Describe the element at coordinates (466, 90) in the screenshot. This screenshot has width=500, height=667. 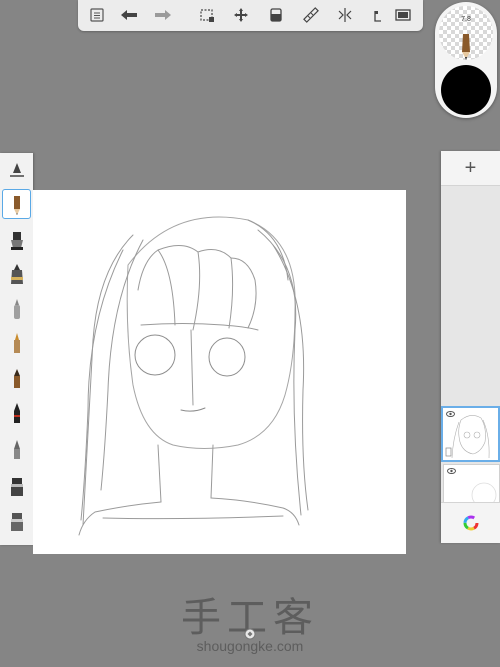
I see `color-well` at that location.